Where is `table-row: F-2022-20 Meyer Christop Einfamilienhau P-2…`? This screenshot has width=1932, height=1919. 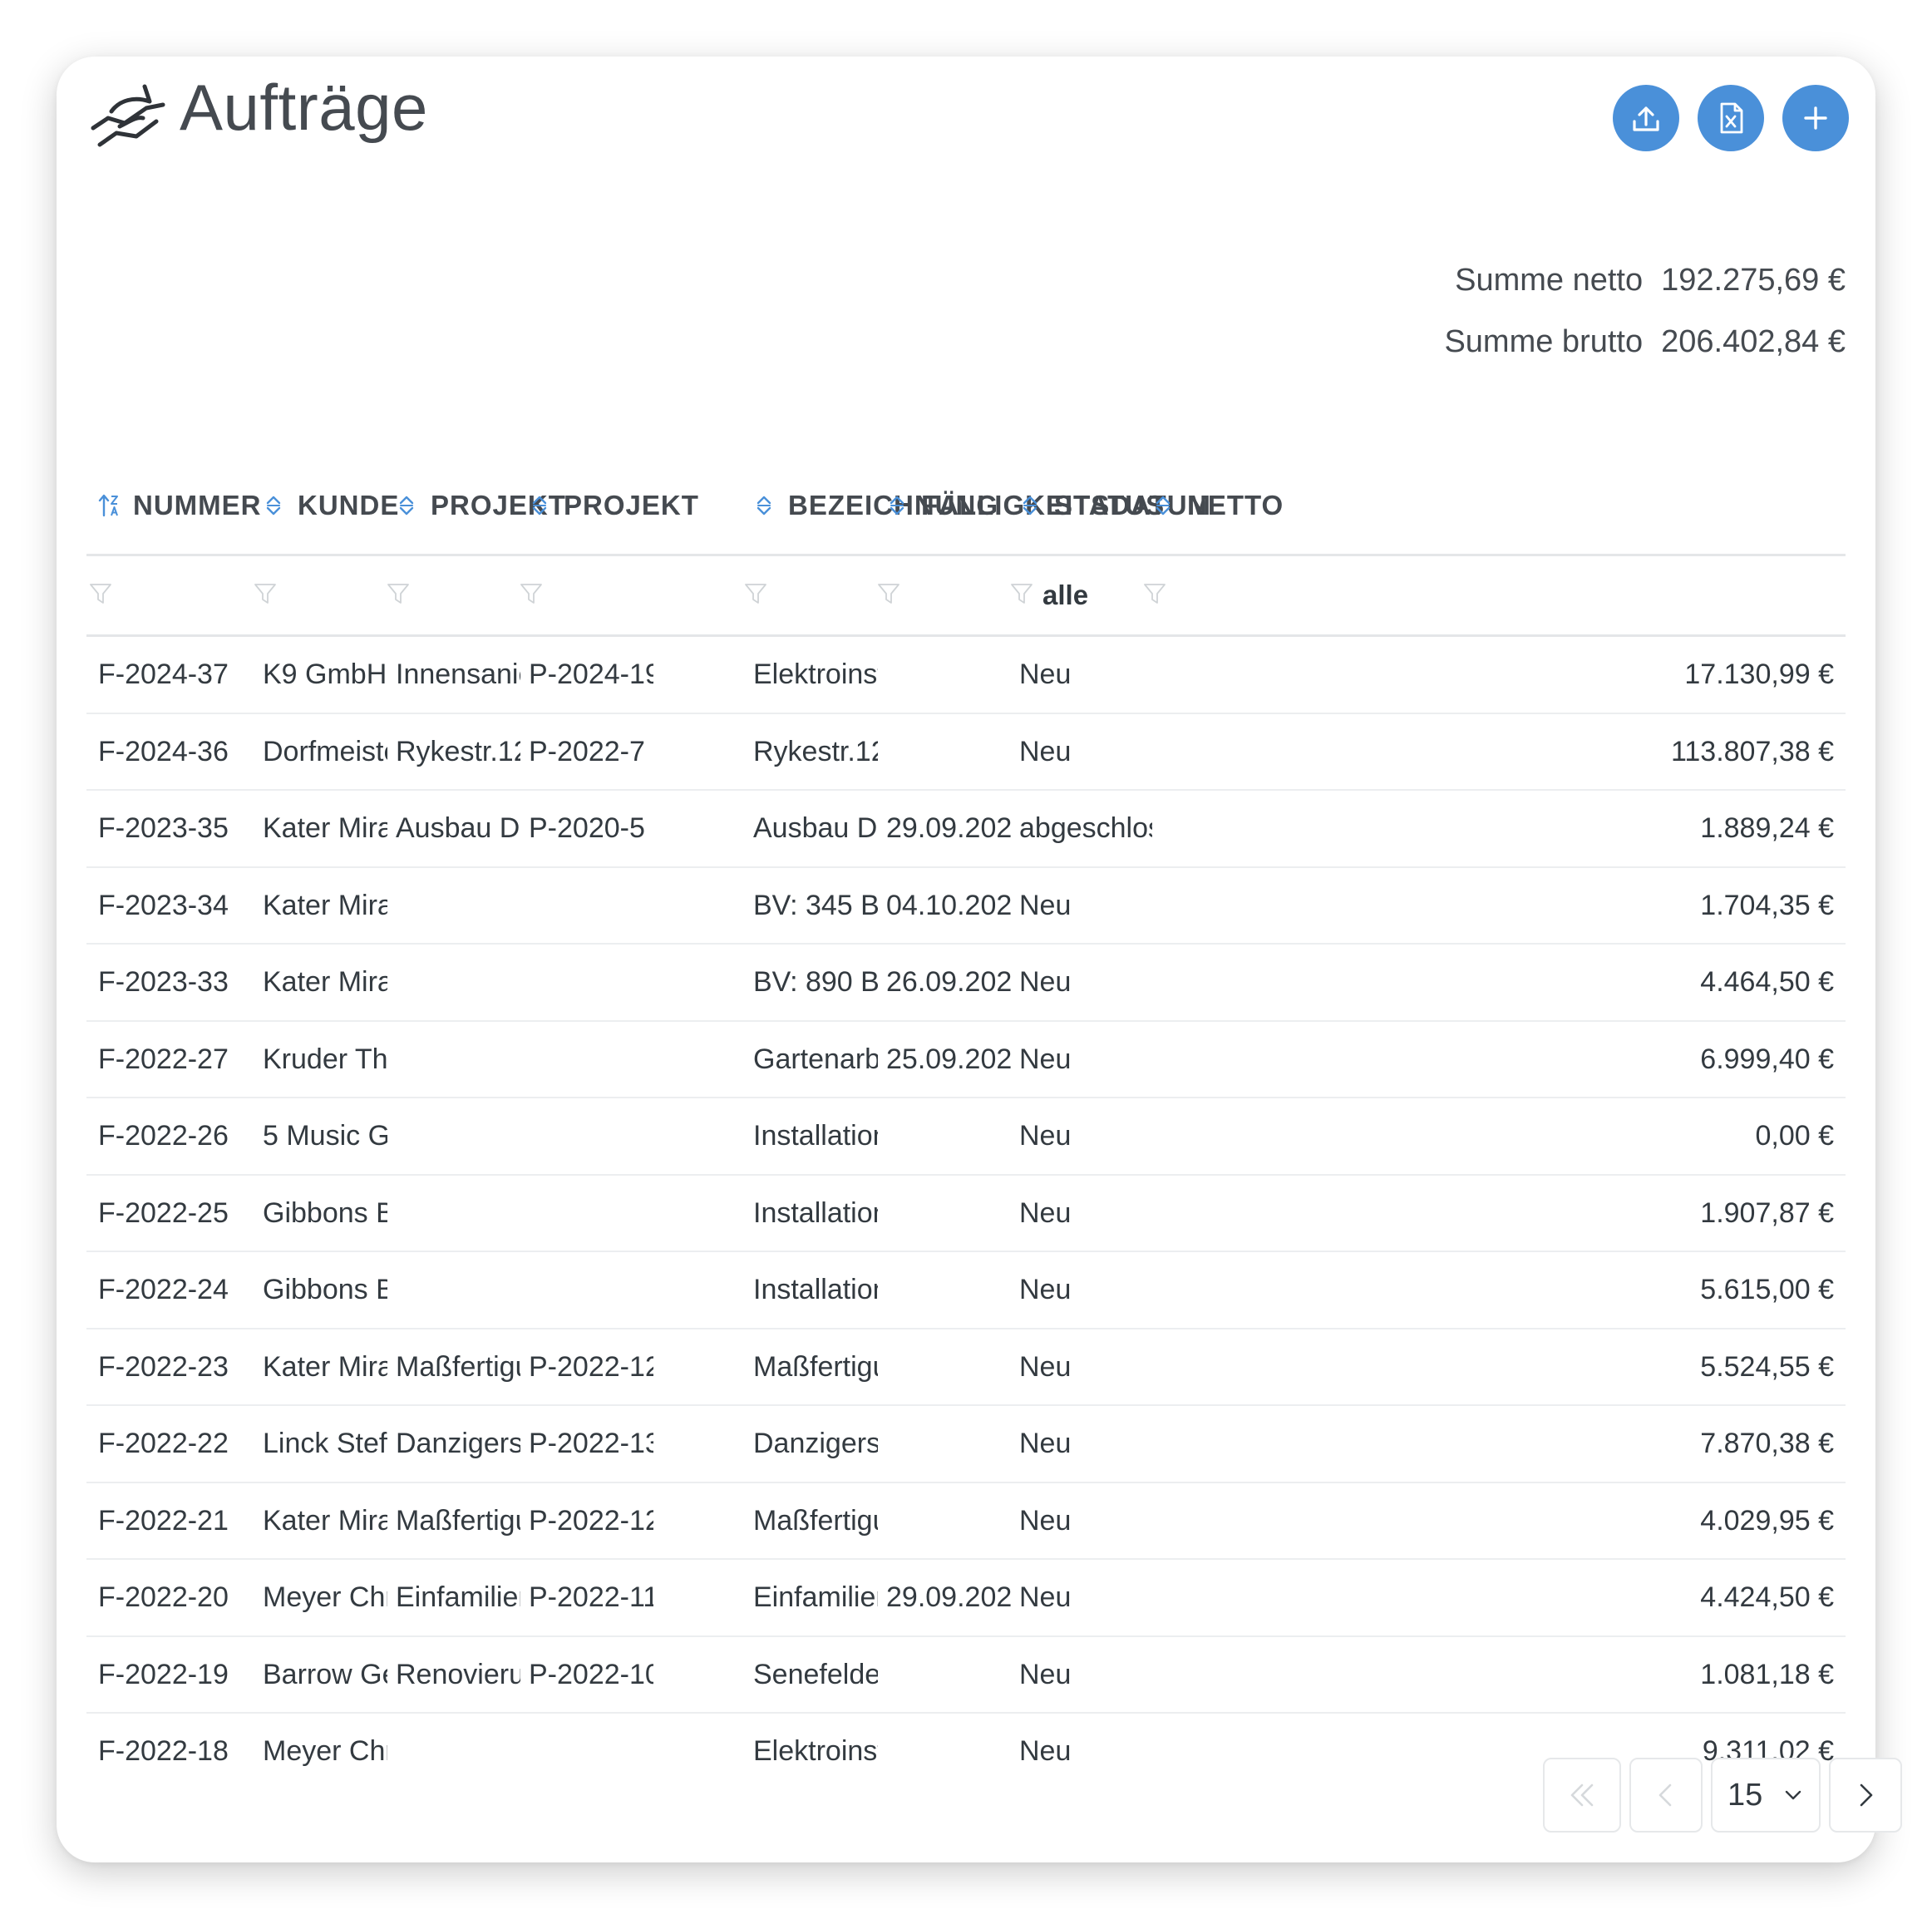 table-row: F-2022-20 Meyer Christop Einfamilienhau P-2… is located at coordinates (966, 1598).